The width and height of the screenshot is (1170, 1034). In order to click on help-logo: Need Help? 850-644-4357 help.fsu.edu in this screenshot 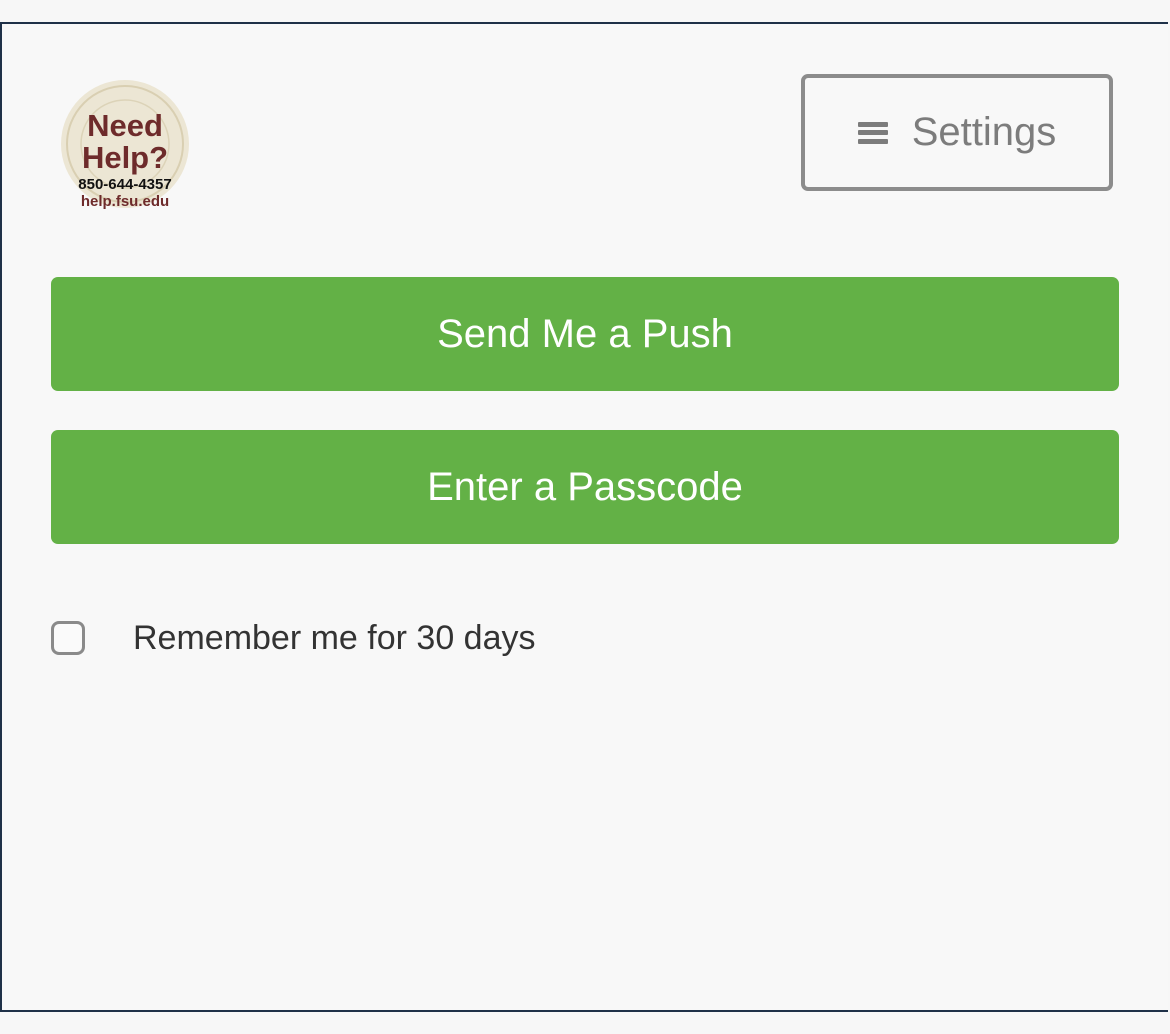, I will do `click(125, 147)`.